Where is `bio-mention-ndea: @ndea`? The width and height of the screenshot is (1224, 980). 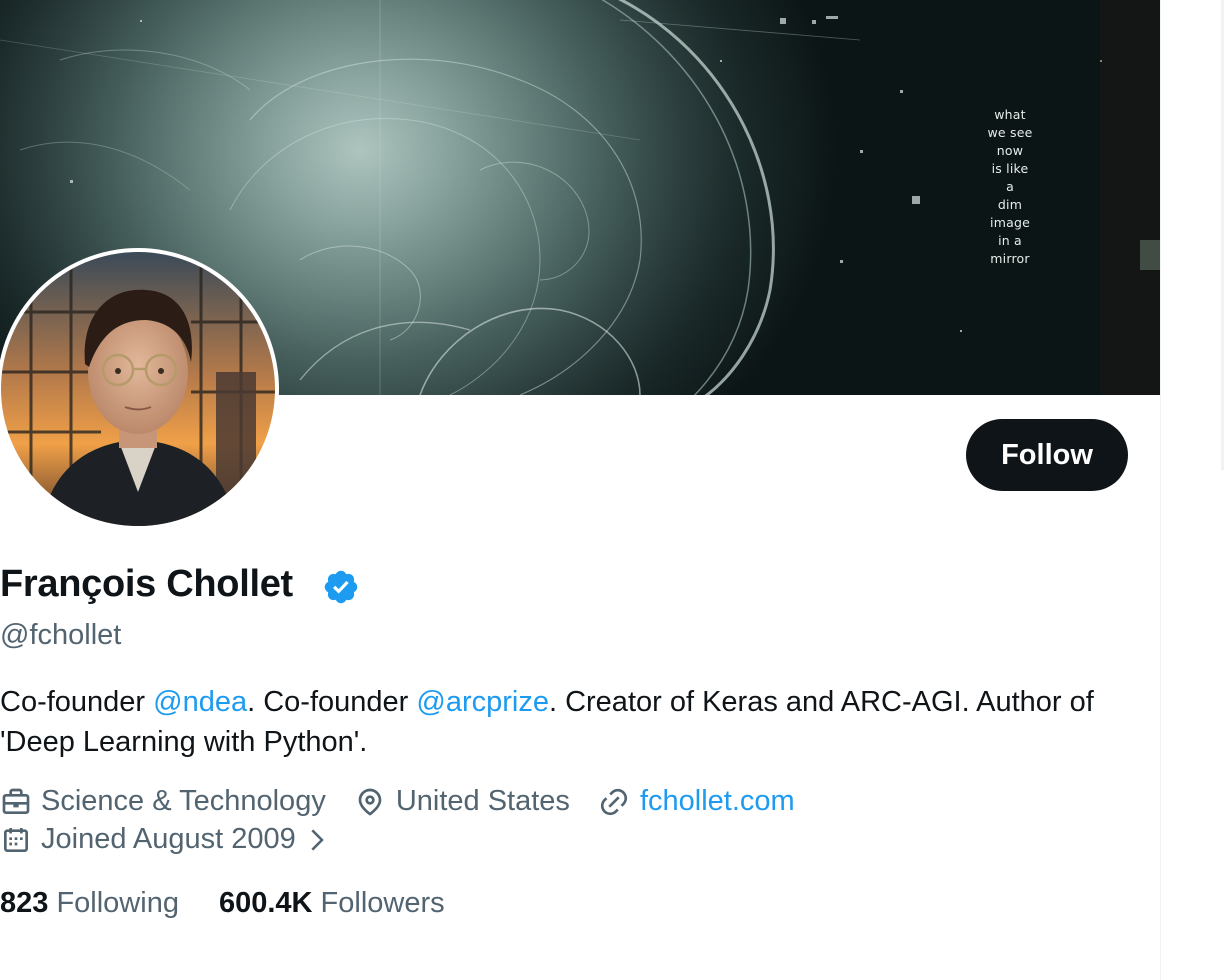 bio-mention-ndea: @ndea is located at coordinates (200, 702).